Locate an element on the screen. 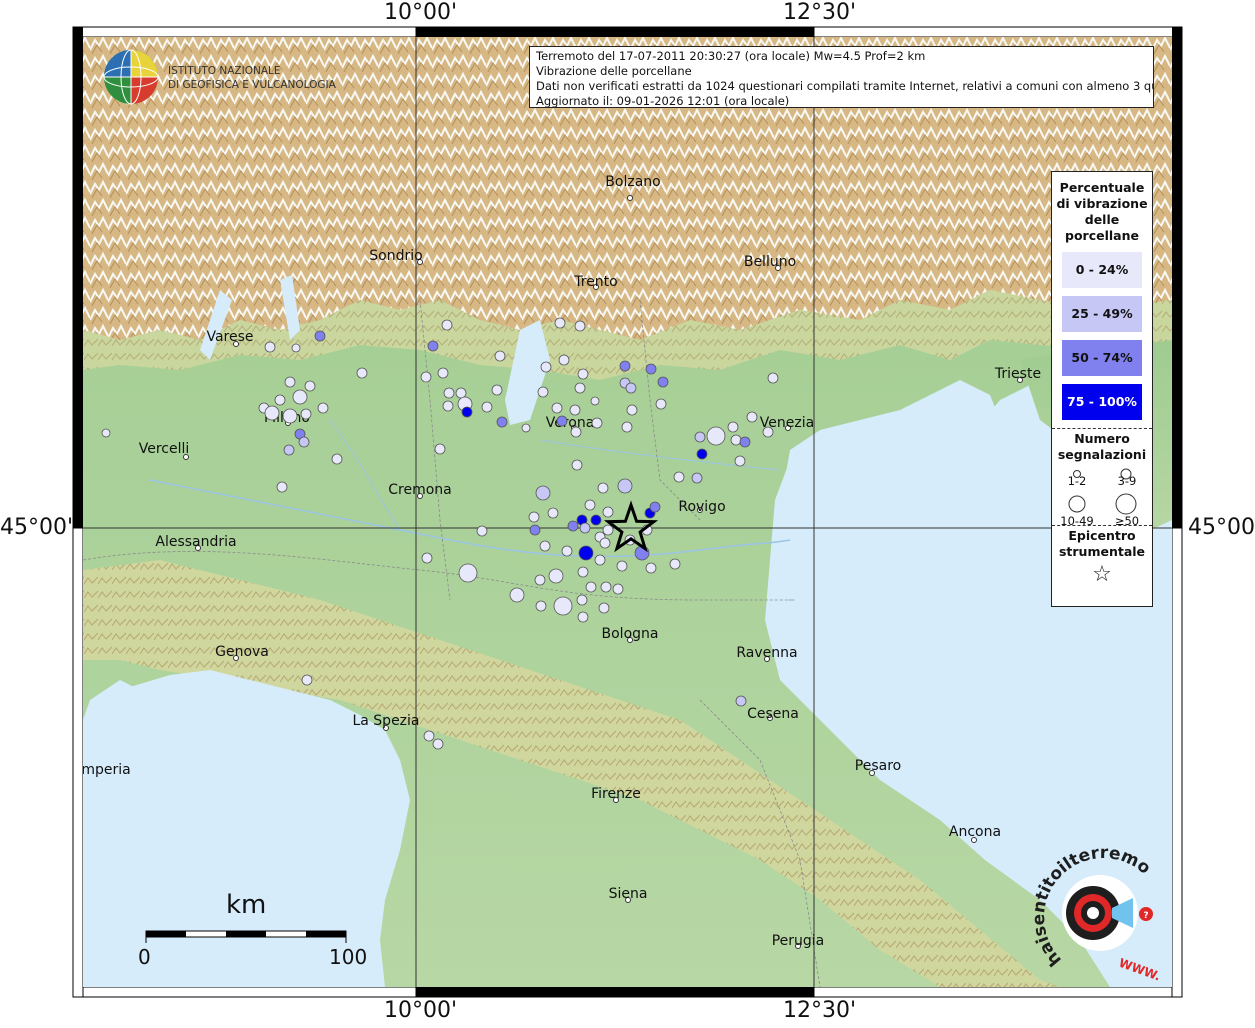  city-firenze: Firenze is located at coordinates (616, 794).